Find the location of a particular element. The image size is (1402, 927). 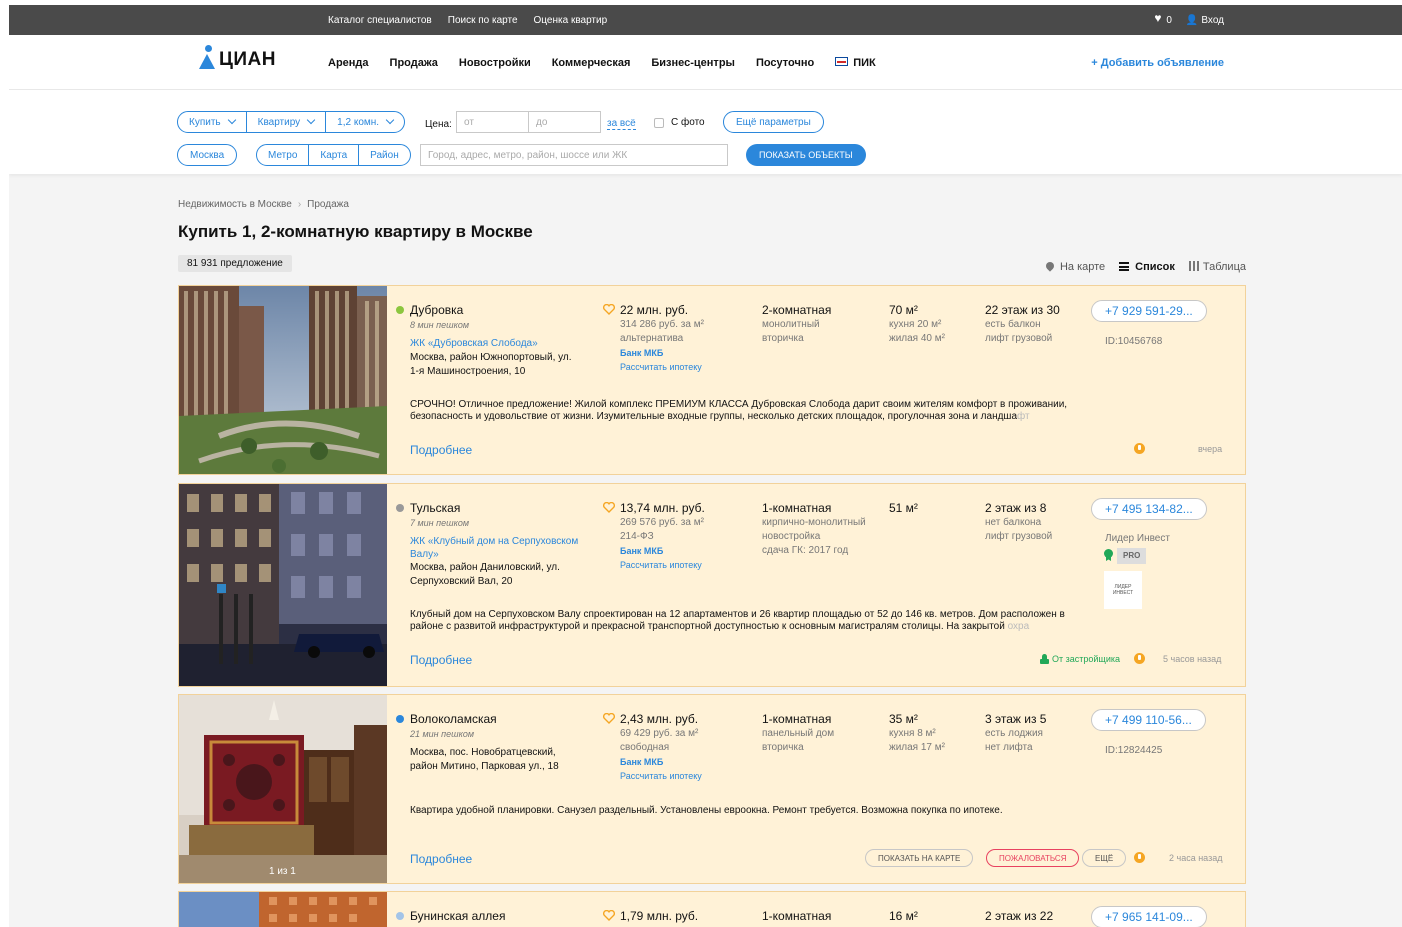

view-map: На карте is located at coordinates (1074, 266).